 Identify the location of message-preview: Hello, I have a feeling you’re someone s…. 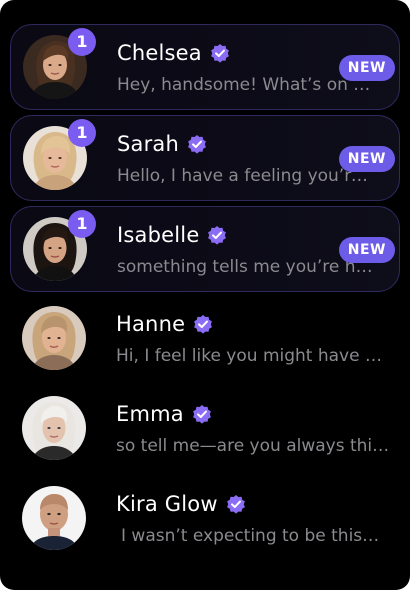
(246, 176).